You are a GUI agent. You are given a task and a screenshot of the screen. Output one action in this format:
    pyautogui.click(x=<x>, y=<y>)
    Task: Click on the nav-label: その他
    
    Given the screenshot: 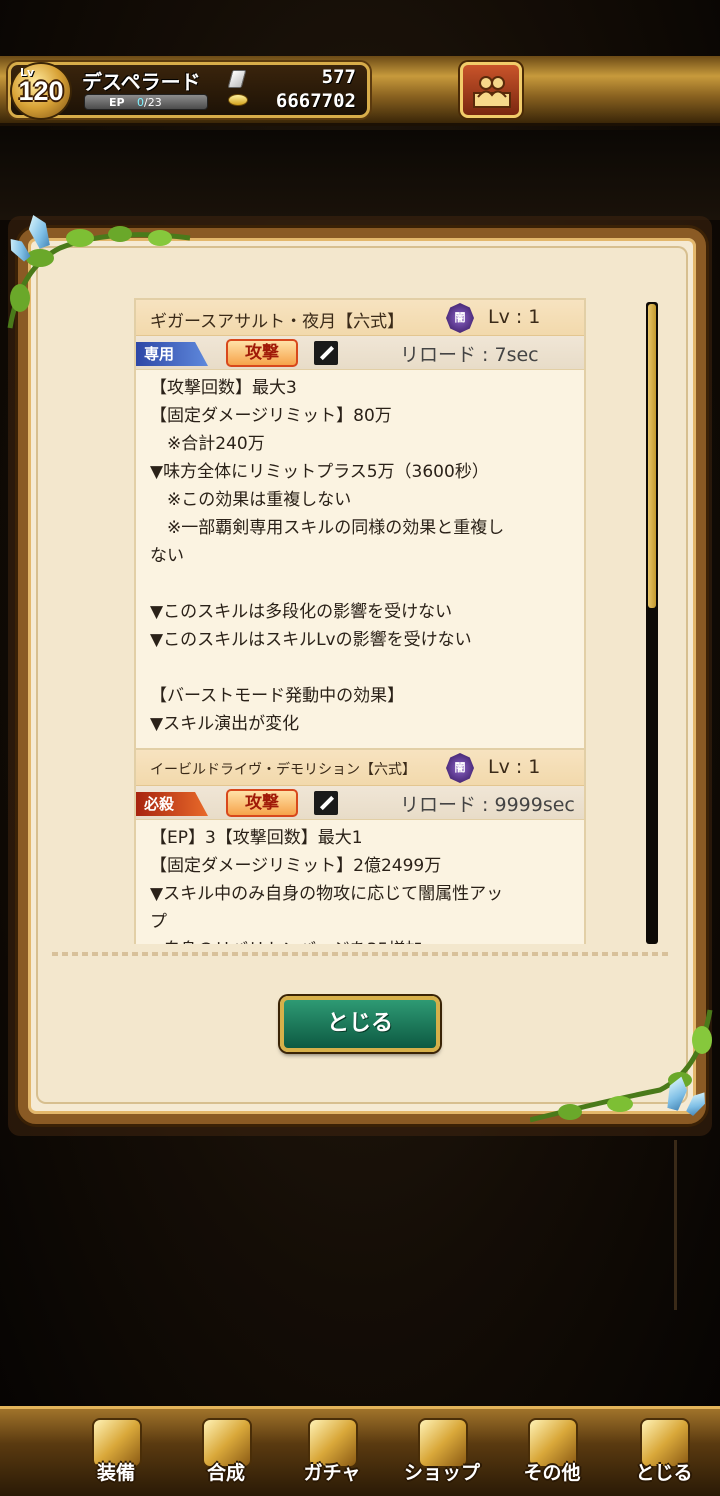 What is the action you would take?
    pyautogui.click(x=552, y=1473)
    